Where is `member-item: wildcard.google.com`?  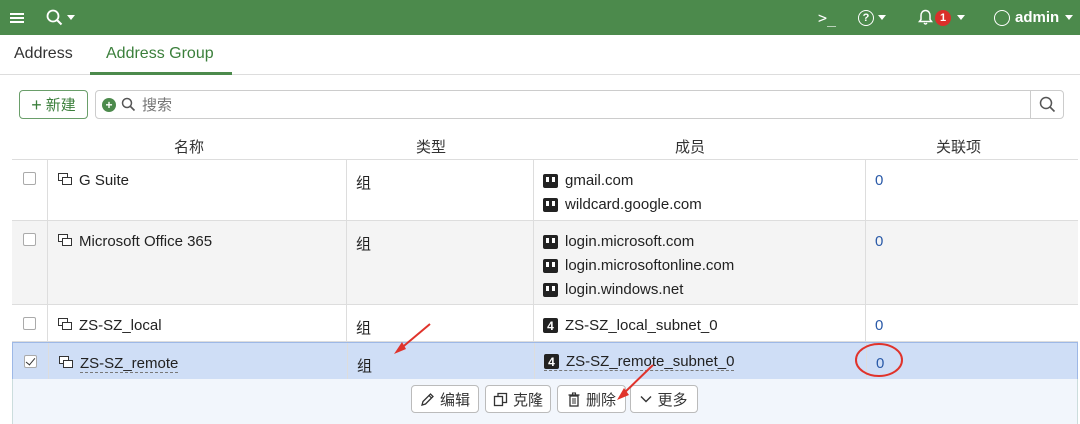
member-item: wildcard.google.com is located at coordinates (622, 204).